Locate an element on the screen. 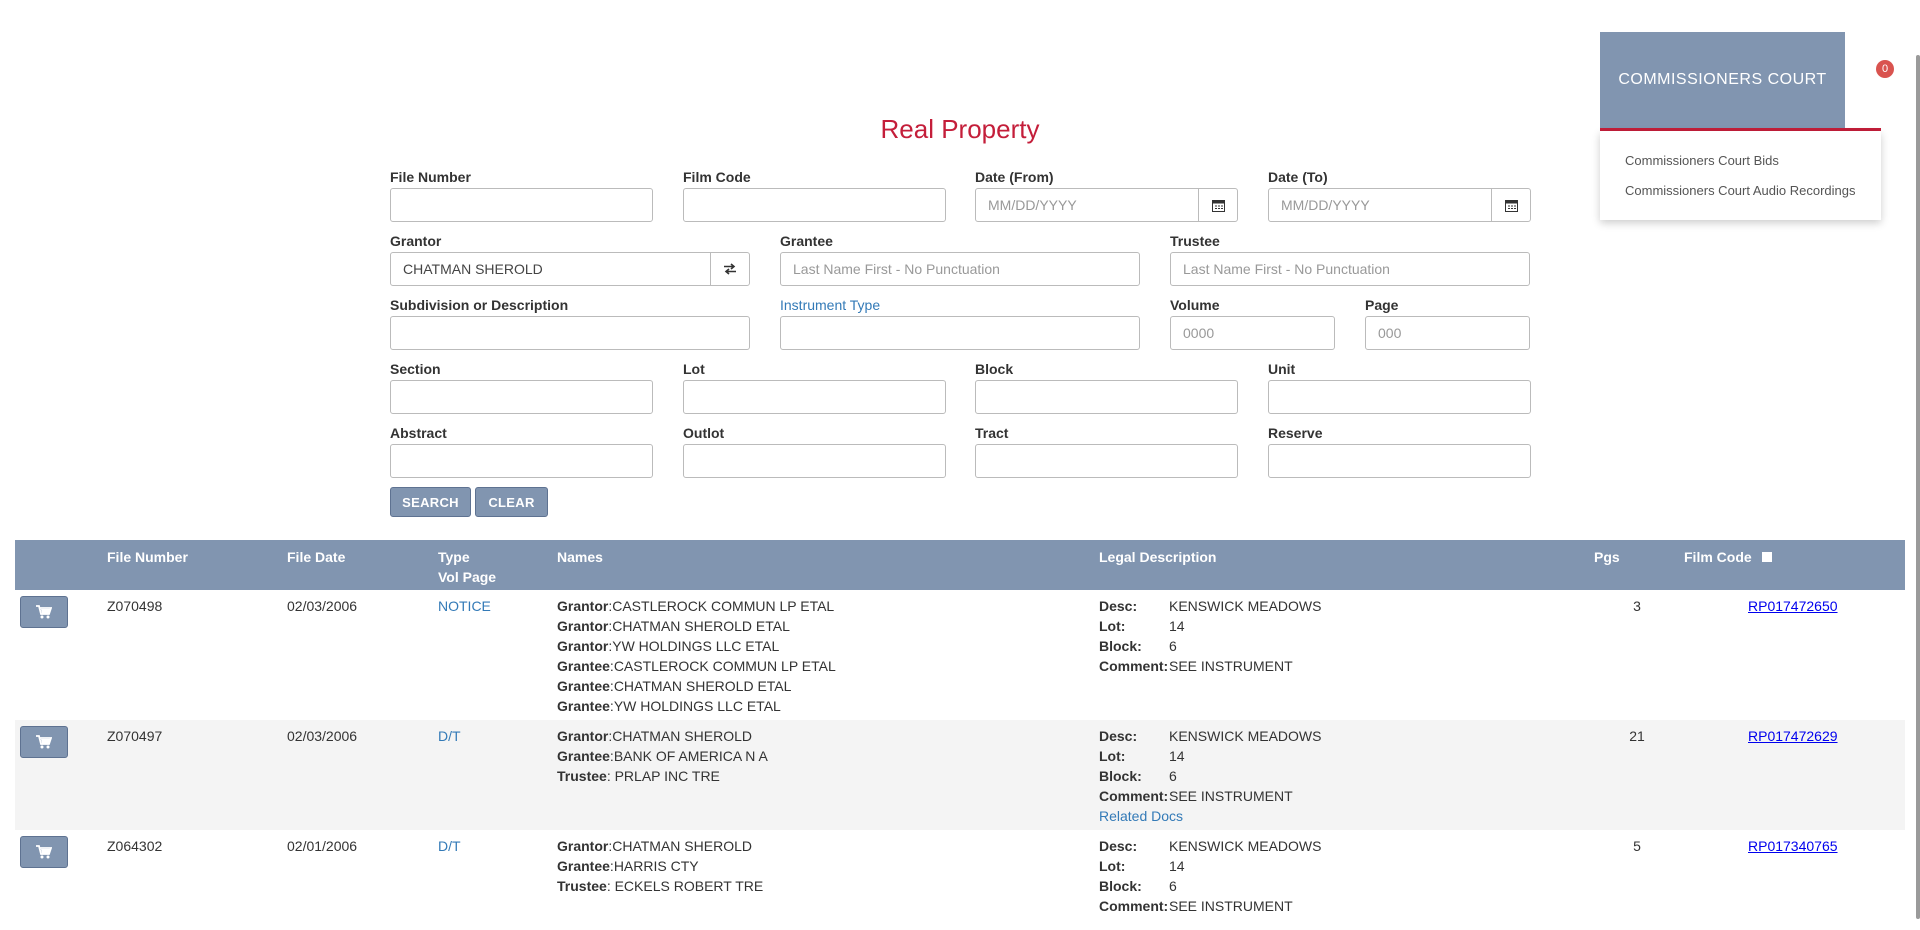 This screenshot has width=1920, height=930. outlot-input is located at coordinates (814, 461).